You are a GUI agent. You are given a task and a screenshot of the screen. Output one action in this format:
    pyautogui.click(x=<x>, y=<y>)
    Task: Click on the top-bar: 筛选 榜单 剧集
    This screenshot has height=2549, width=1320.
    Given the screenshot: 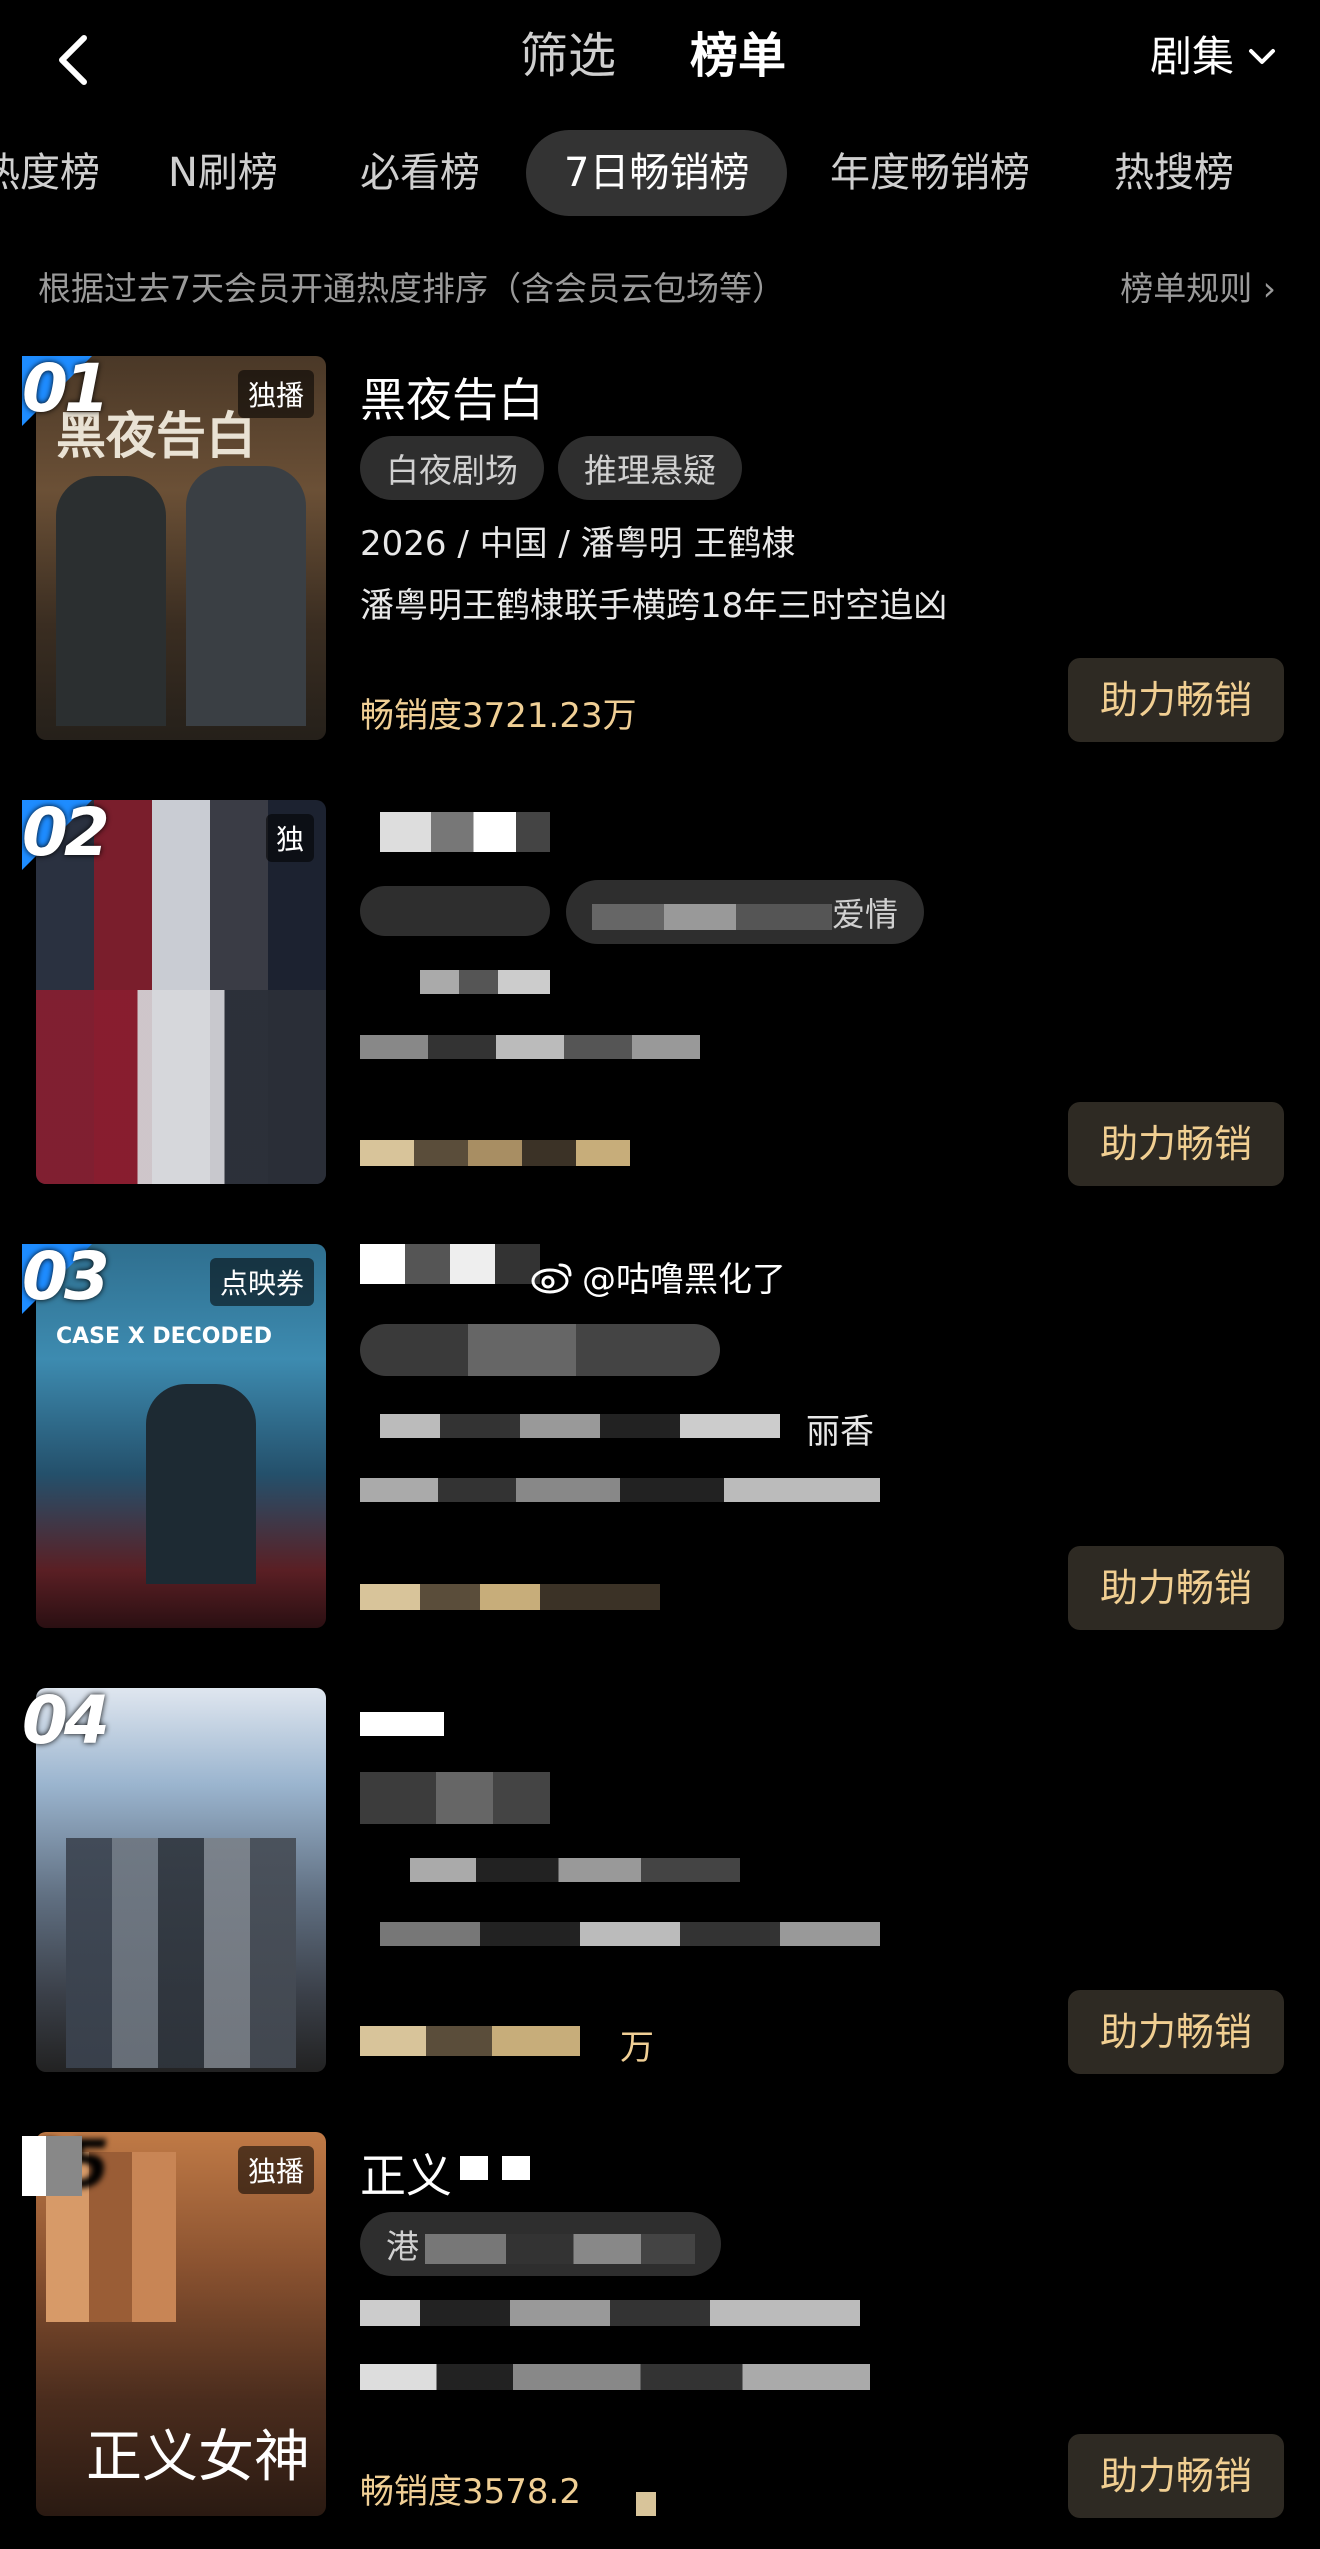 What is the action you would take?
    pyautogui.click(x=660, y=60)
    